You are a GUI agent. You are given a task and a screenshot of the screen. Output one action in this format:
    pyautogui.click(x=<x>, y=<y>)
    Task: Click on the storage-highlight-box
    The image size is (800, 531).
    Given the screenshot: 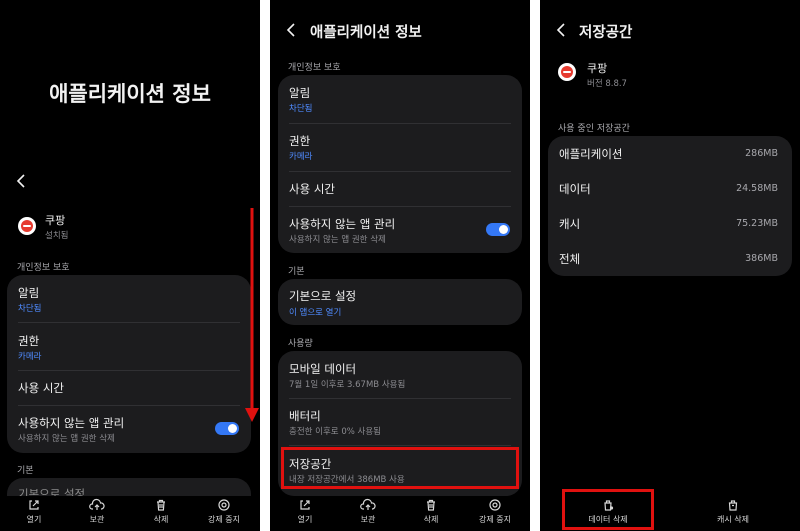 What is the action you would take?
    pyautogui.click(x=400, y=468)
    